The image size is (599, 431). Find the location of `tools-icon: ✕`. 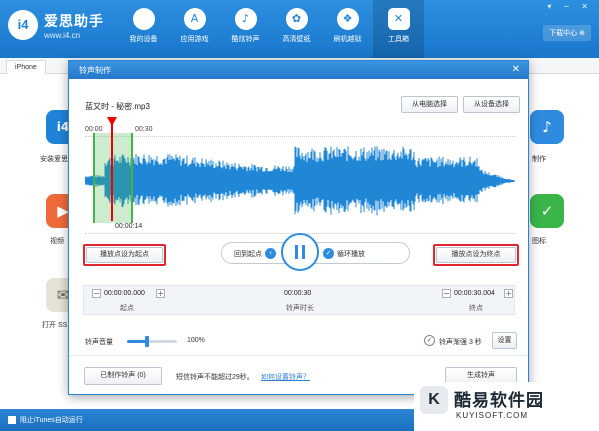

tools-icon: ✕ is located at coordinates (398, 19).